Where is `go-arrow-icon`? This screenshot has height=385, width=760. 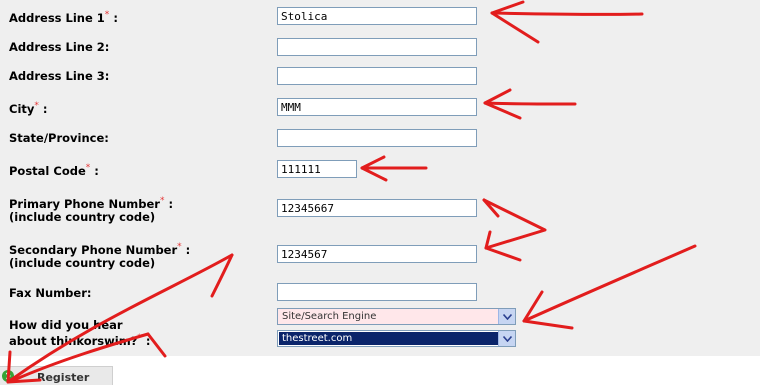
go-arrow-icon is located at coordinates (8, 376).